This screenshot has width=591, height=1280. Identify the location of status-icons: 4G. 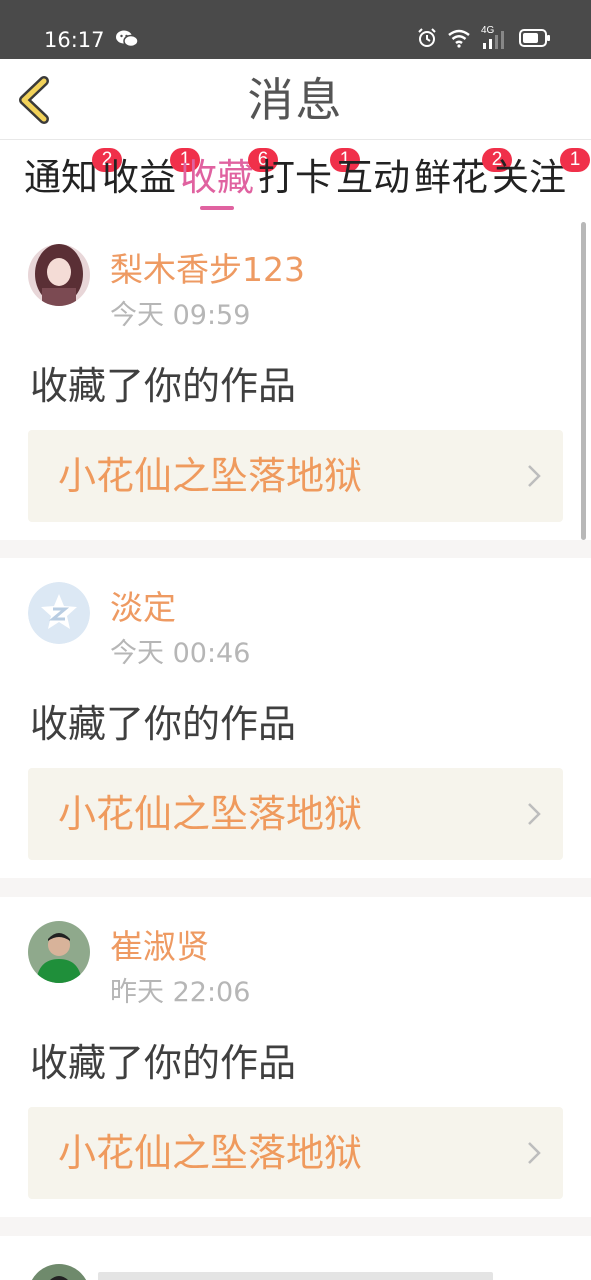
(484, 39).